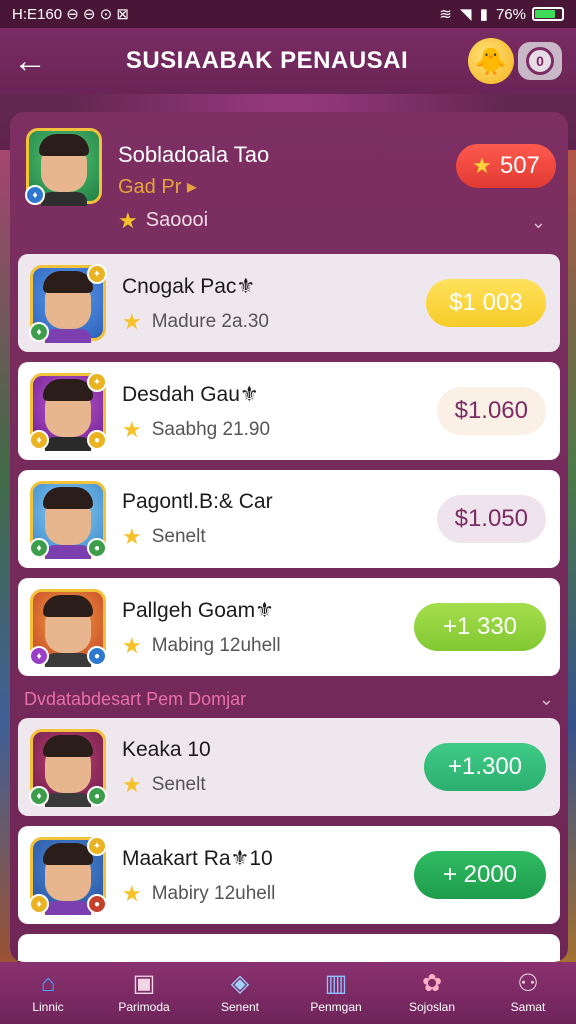 The image size is (576, 1024). Describe the element at coordinates (279, 411) in the screenshot. I see `player-text: Desdah Gau⚜ ★ Saabhg 21.90` at that location.